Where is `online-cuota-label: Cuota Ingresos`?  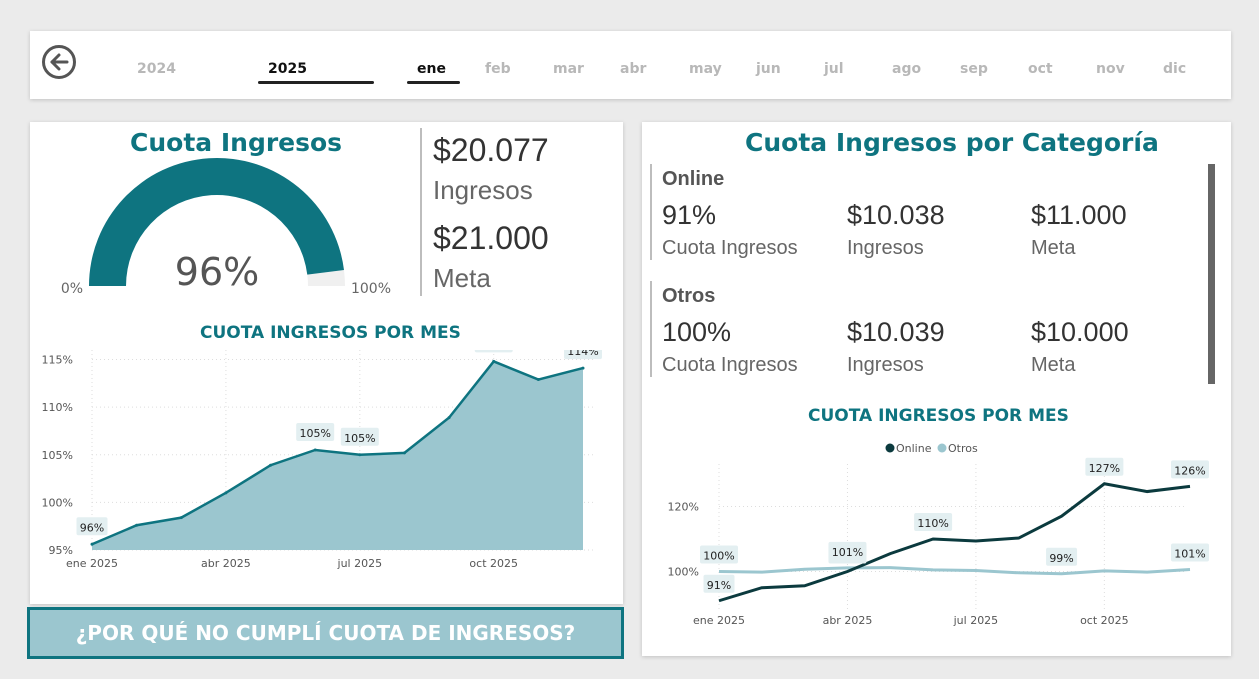
online-cuota-label: Cuota Ingresos is located at coordinates (730, 248).